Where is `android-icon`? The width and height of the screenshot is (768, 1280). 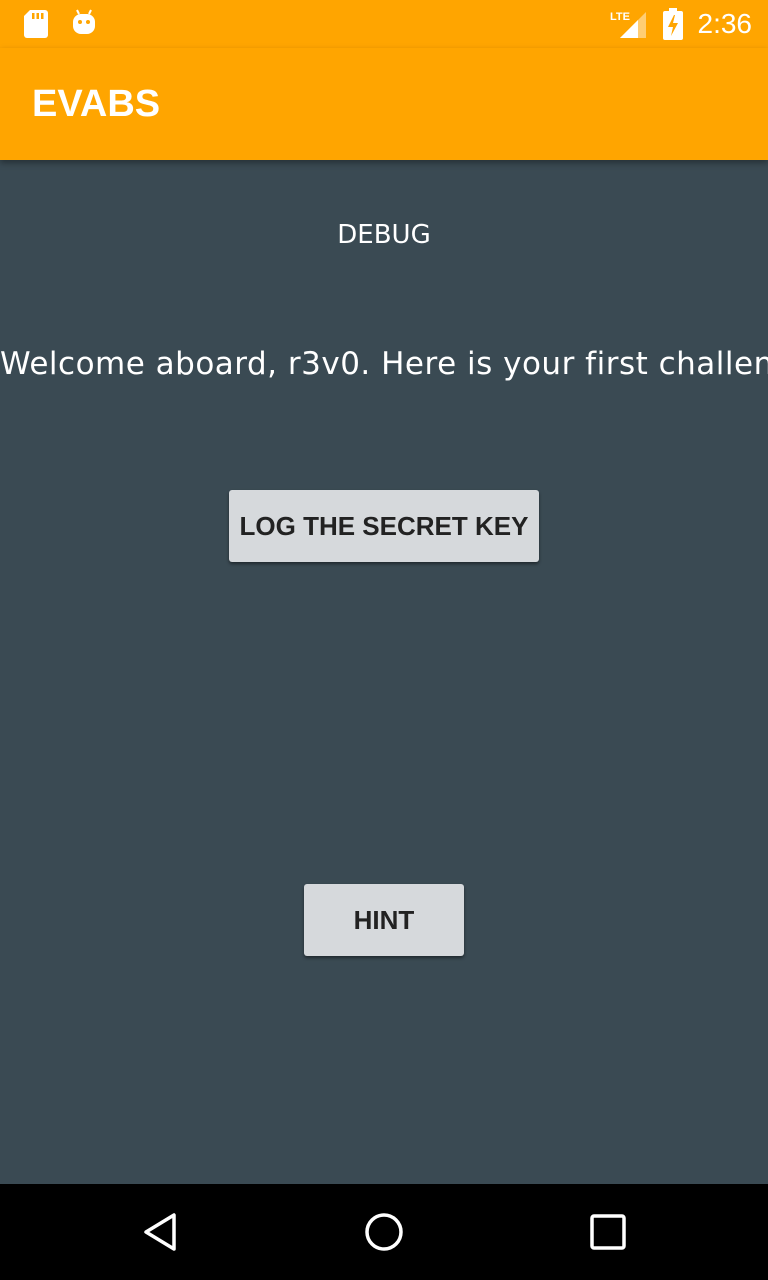 android-icon is located at coordinates (84, 21).